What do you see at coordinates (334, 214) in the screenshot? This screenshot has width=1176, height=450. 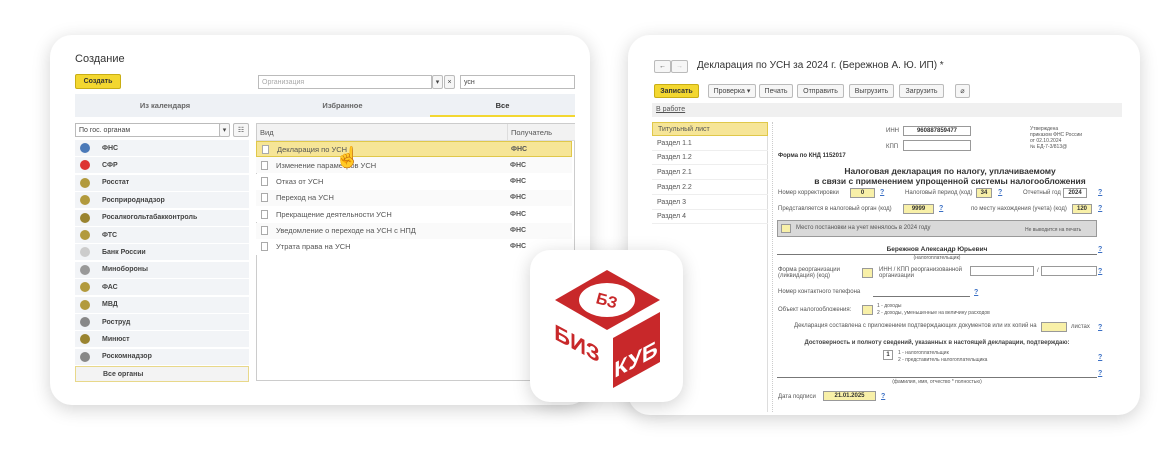 I see `document-type: Прекращение деятельности УСН` at bounding box center [334, 214].